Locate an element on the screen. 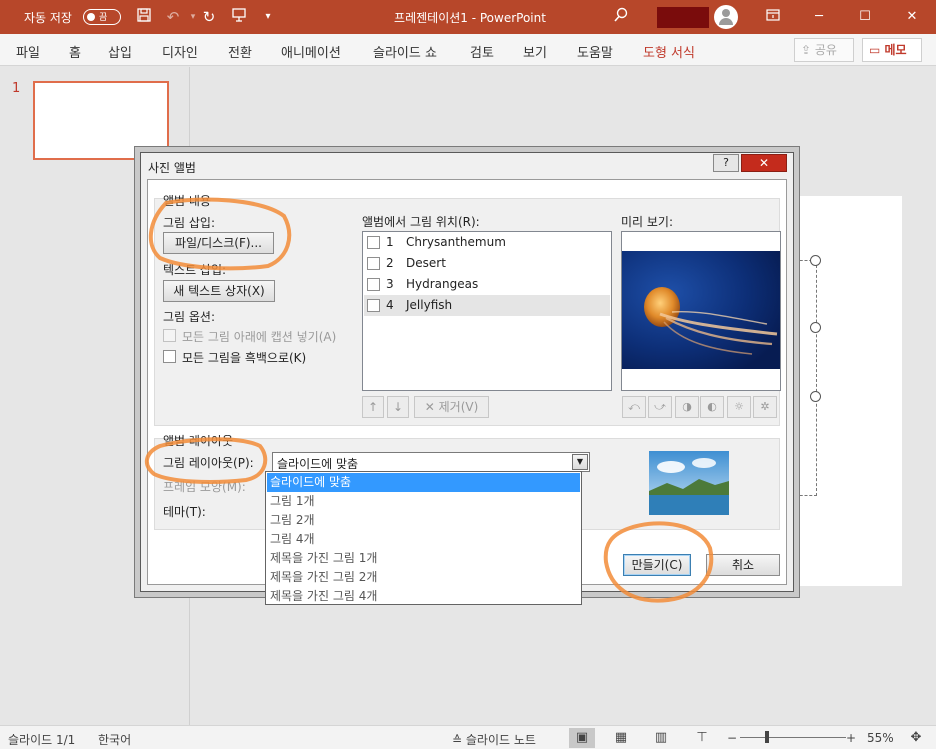  undo-icon: ↶ is located at coordinates (173, 17).